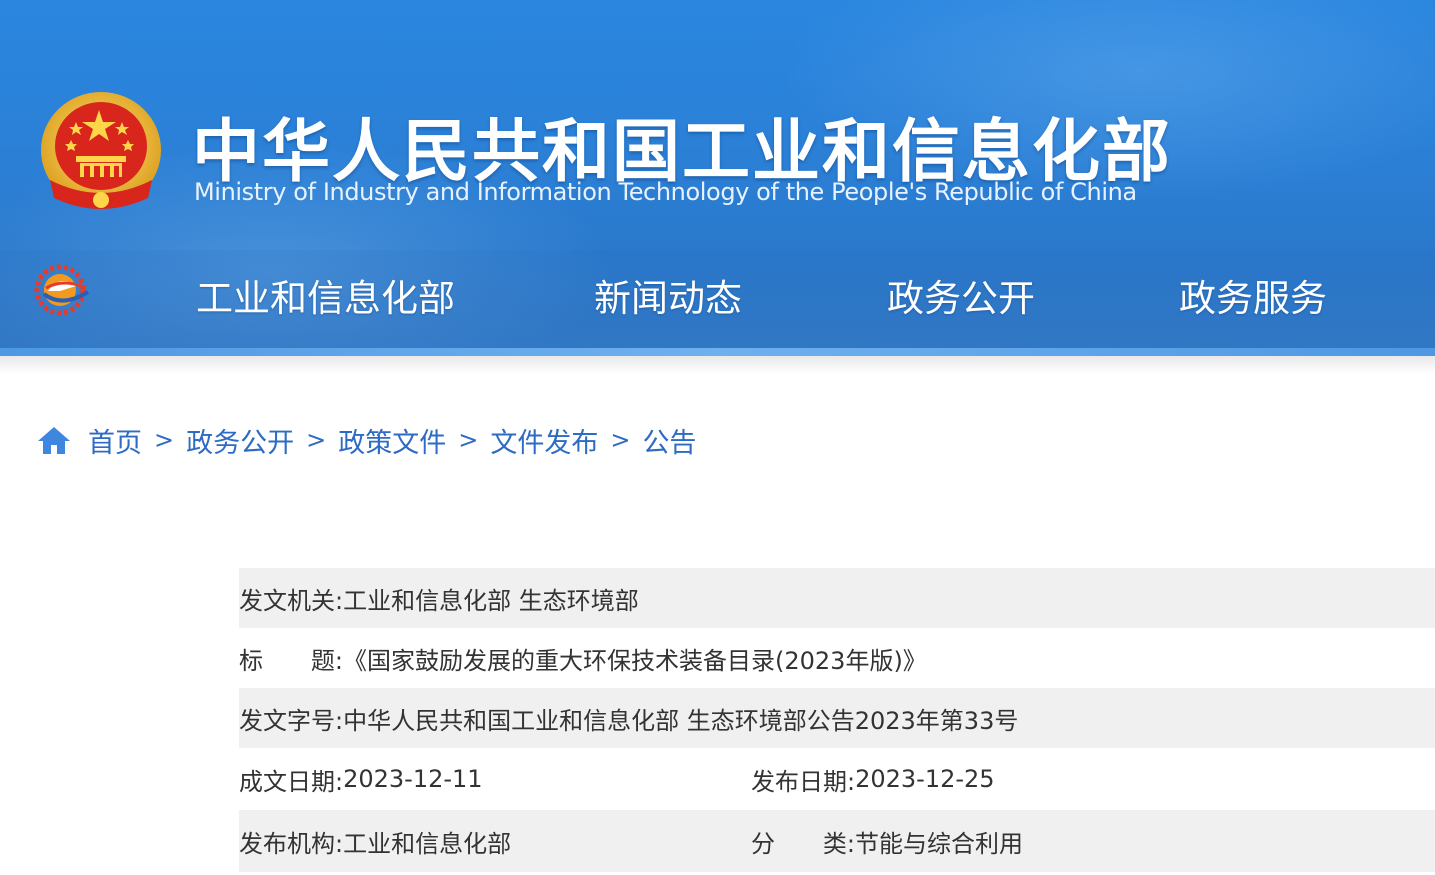 Image resolution: width=1435 pixels, height=875 pixels. I want to click on info-row-dates: 成文日期: 2023-12-11 发布日期: 2023-12-25, so click(837, 779).